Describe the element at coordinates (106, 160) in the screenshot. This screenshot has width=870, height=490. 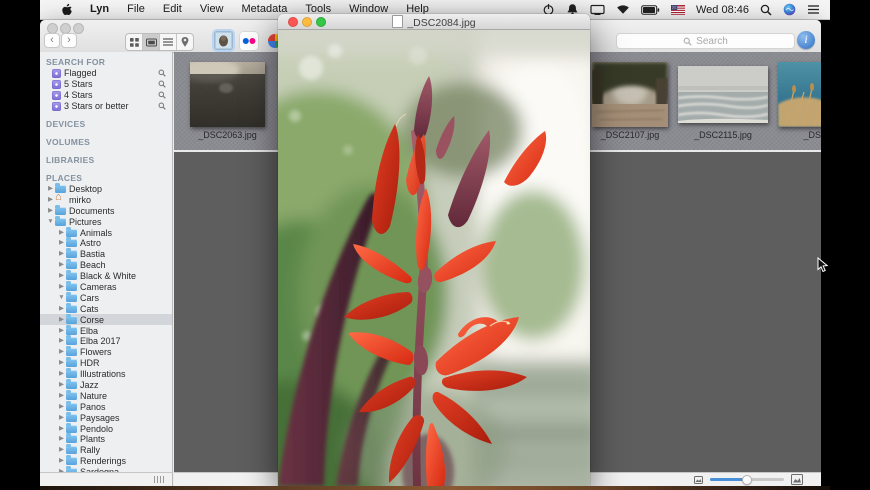
I see `section-title-libraries: LIBRARIES` at that location.